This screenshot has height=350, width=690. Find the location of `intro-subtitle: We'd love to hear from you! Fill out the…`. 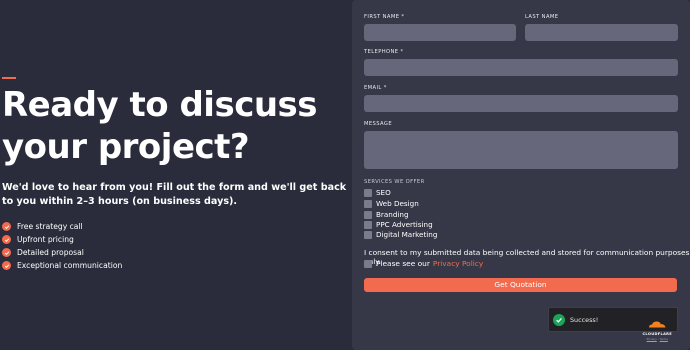

intro-subtitle: We'd love to hear from you! Fill out the… is located at coordinates (174, 194).